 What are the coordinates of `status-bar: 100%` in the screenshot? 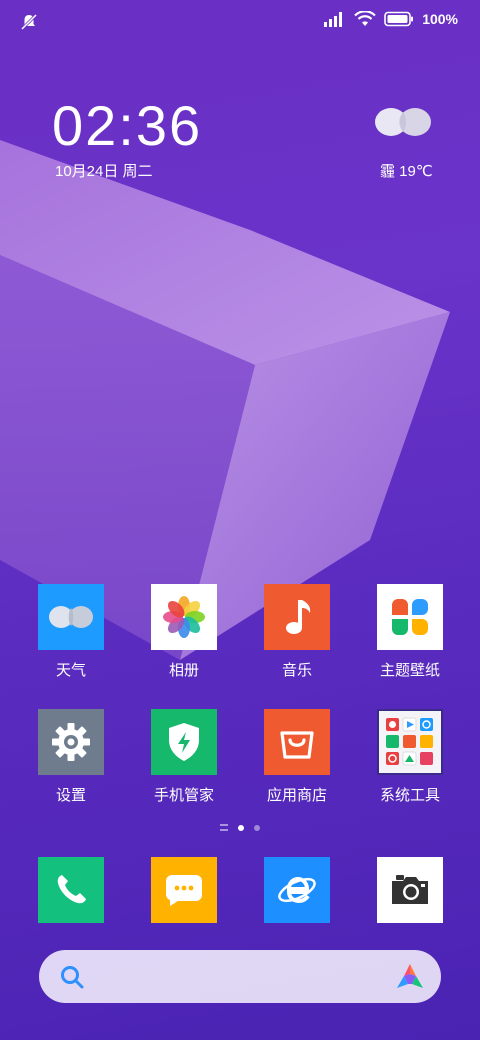 It's located at (240, 22).